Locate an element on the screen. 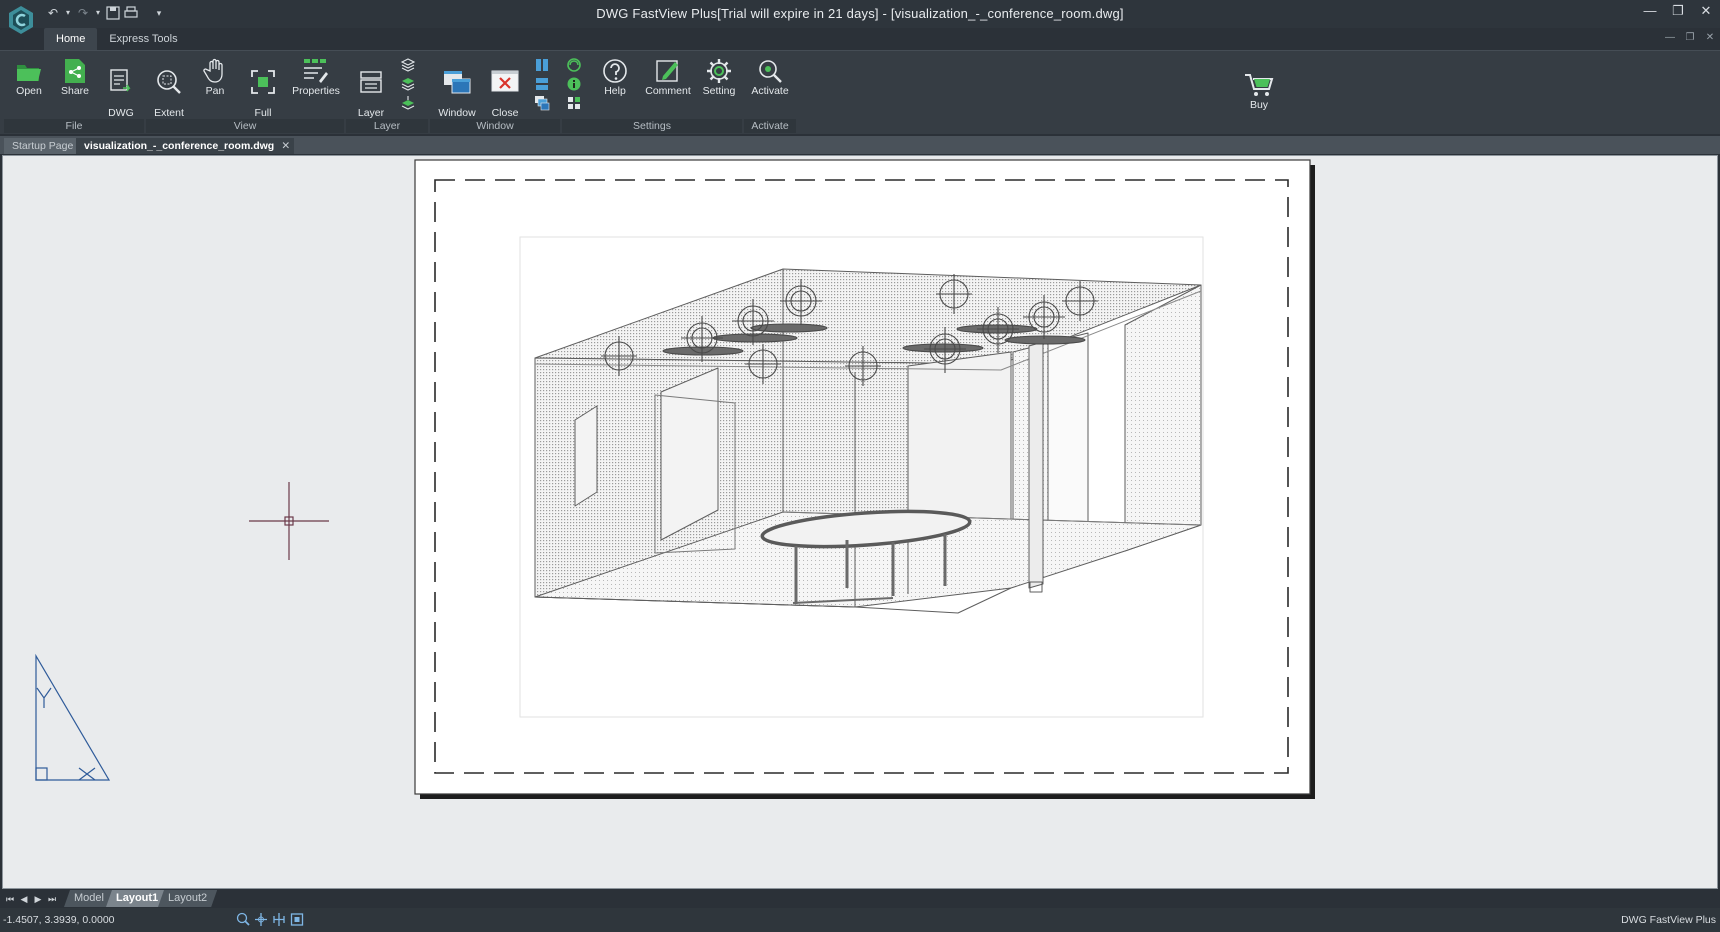 Image resolution: width=1720 pixels, height=932 pixels. dwg-convert-icon is located at coordinates (120, 80).